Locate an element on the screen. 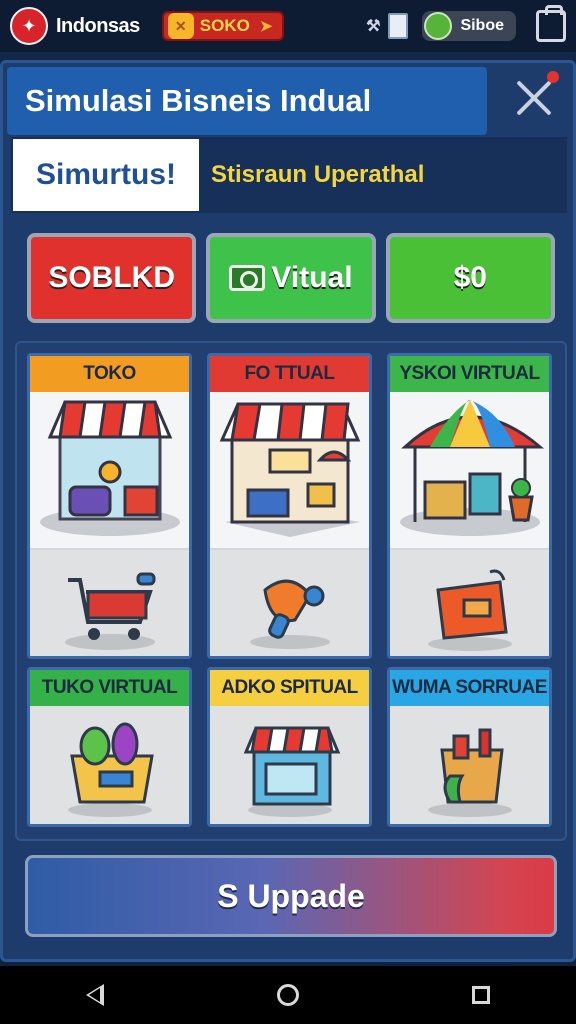  close-button is located at coordinates (536, 95).